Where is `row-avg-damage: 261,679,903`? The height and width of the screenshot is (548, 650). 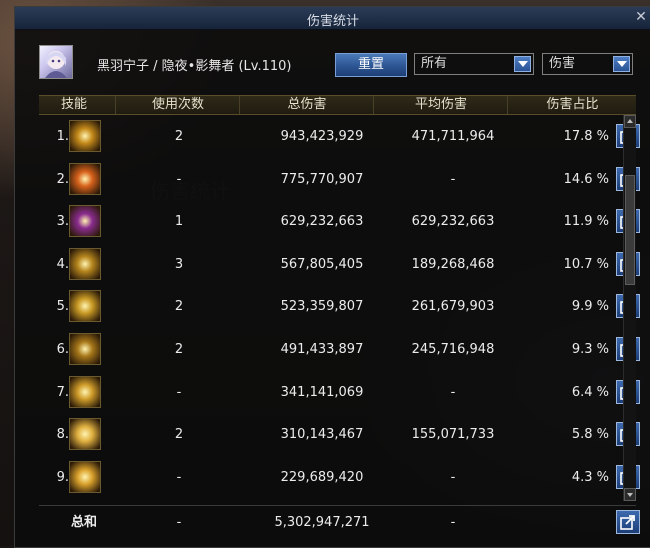
row-avg-damage: 261,679,903 is located at coordinates (453, 307).